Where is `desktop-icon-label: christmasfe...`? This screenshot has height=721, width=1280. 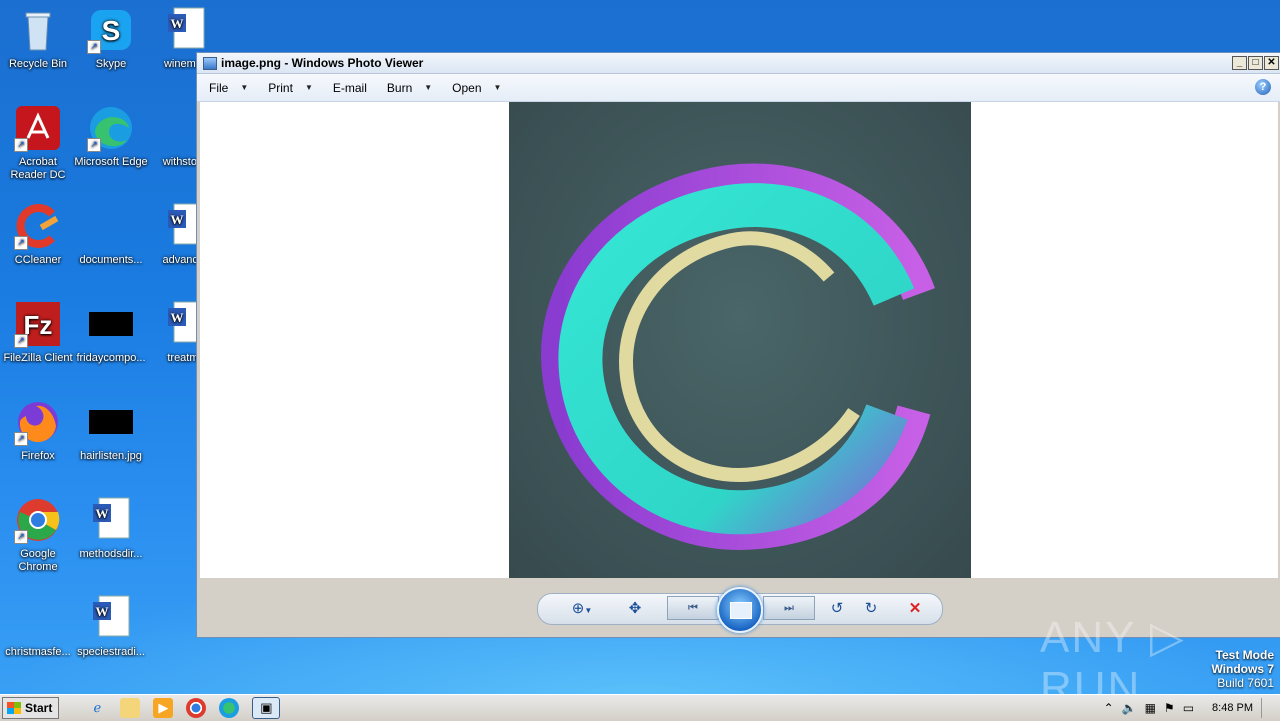
desktop-icon-label: christmasfe... is located at coordinates (38, 652).